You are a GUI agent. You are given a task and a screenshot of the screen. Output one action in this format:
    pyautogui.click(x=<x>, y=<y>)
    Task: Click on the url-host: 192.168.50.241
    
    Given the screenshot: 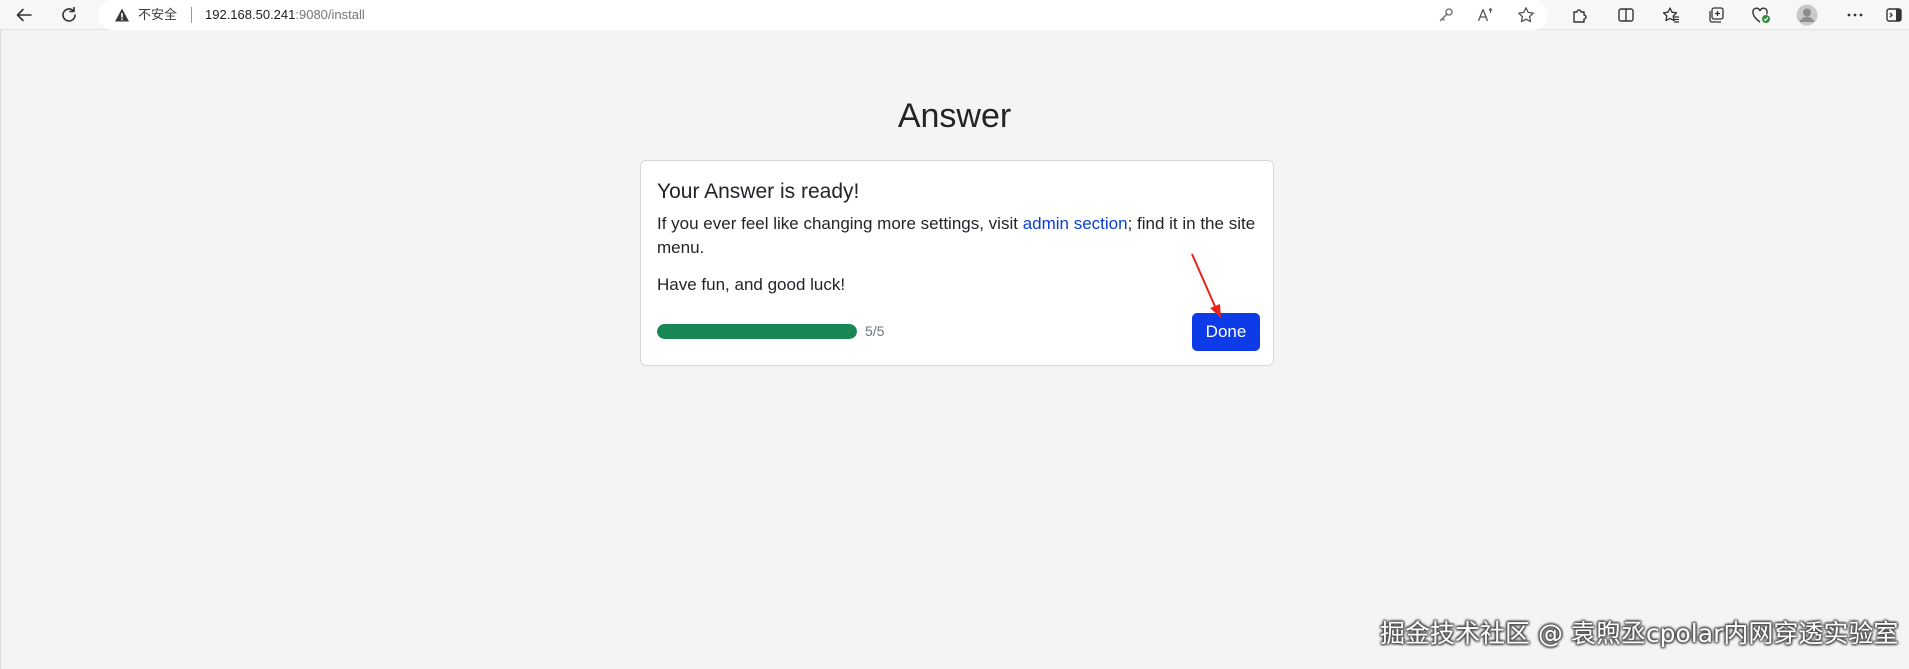 What is the action you would take?
    pyautogui.click(x=250, y=14)
    